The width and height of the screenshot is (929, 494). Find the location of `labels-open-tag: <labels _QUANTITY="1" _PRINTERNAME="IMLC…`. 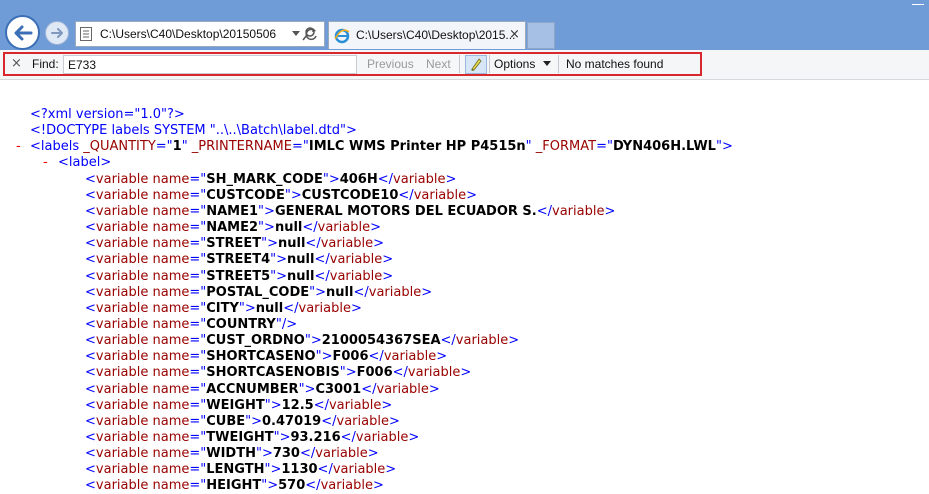

labels-open-tag: <labels _QUANTITY="1" _PRINTERNAME="IMLC… is located at coordinates (381, 147).